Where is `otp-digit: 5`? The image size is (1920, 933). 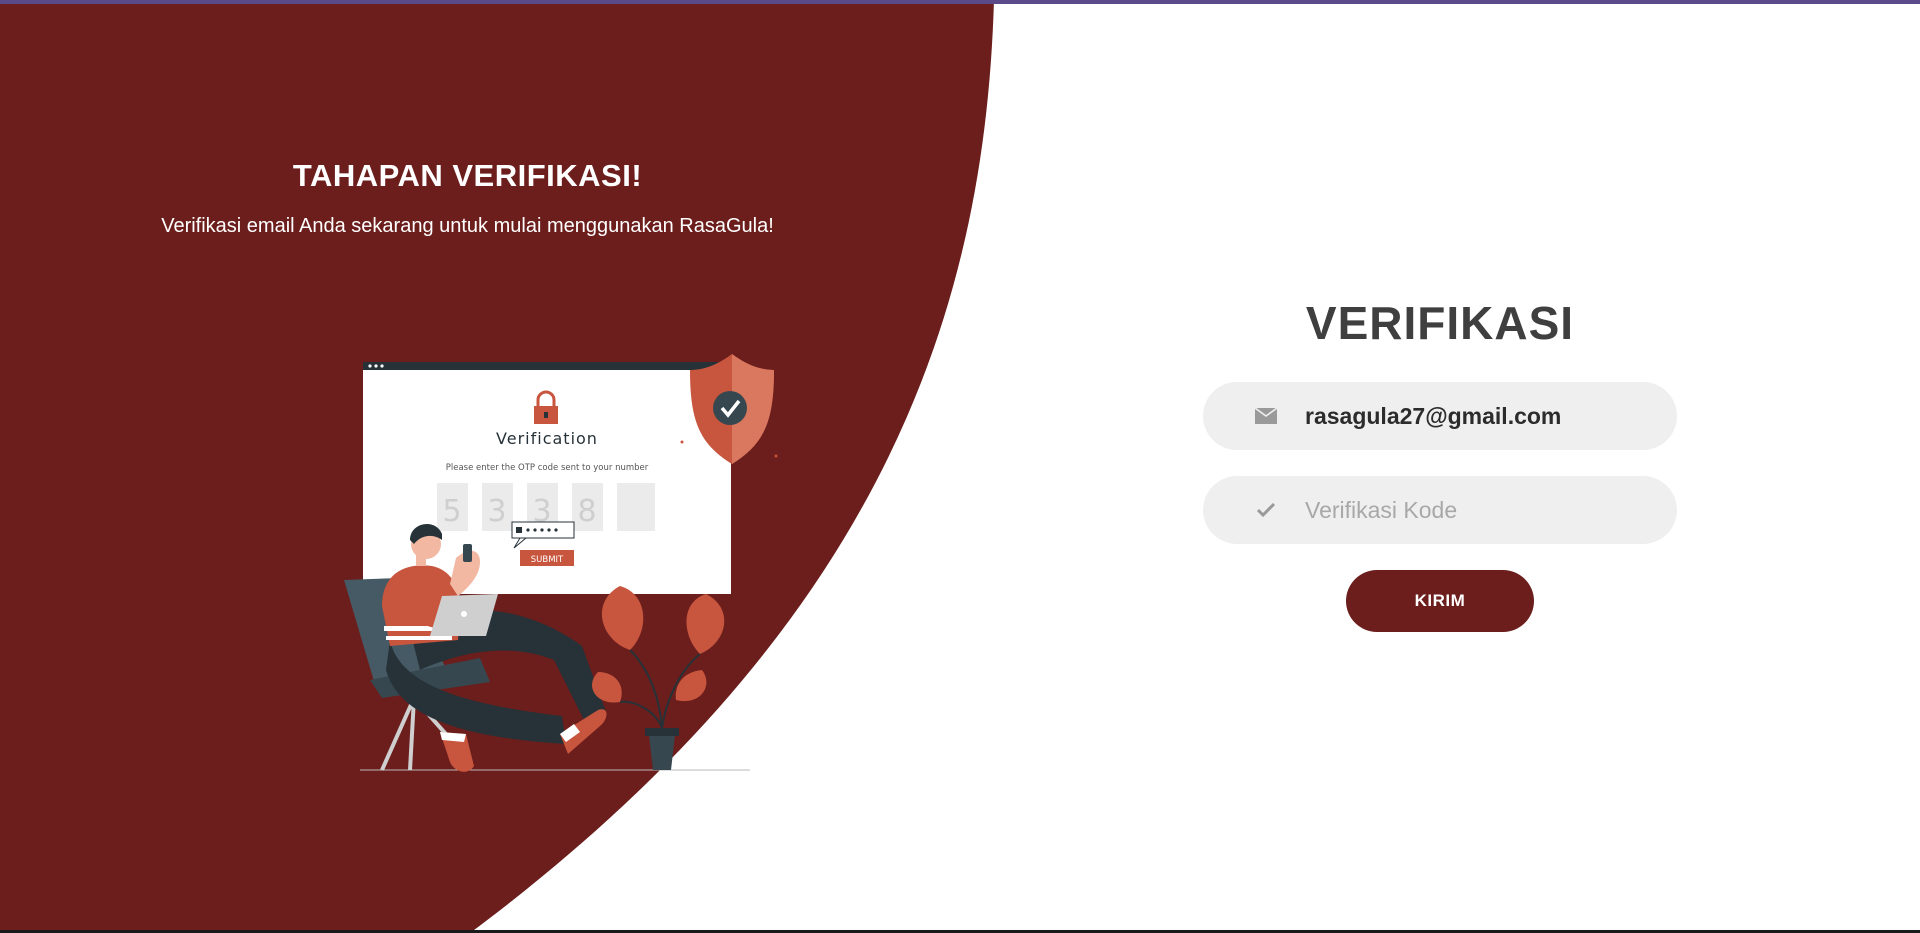
otp-digit: 5 is located at coordinates (451, 511).